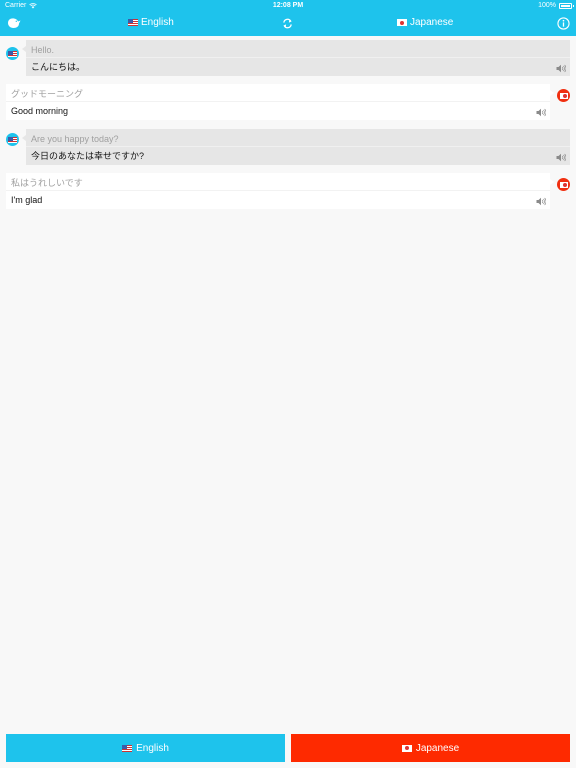 Image resolution: width=576 pixels, height=768 pixels. Describe the element at coordinates (280, 191) in the screenshot. I see `message-bubble: 私はうれしいです I'm glad` at that location.